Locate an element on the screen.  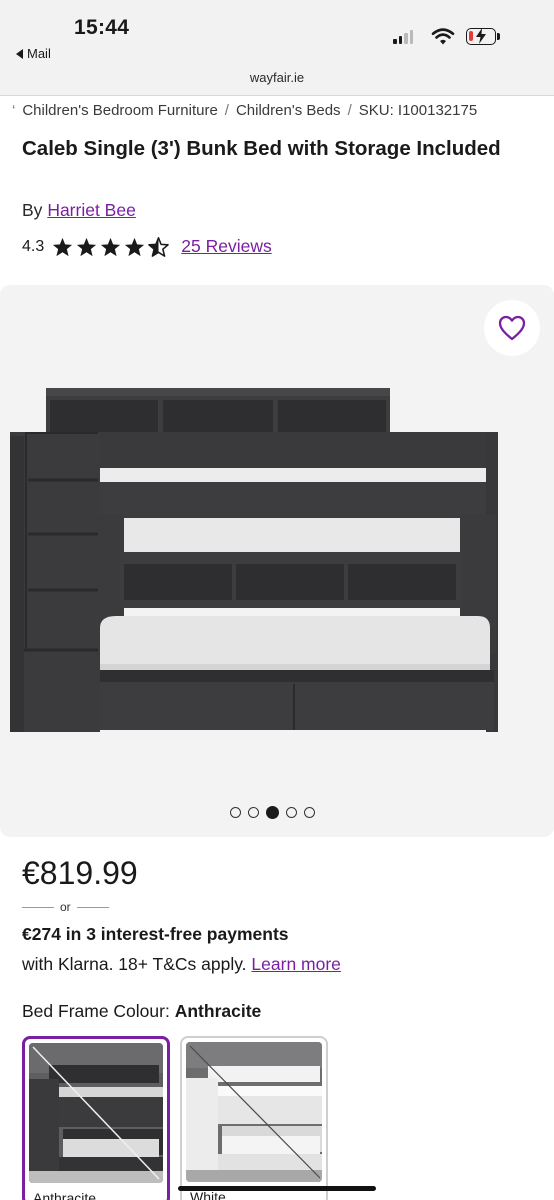
breadcrumb-lead-mark: ‘ is located at coordinates (14, 110).